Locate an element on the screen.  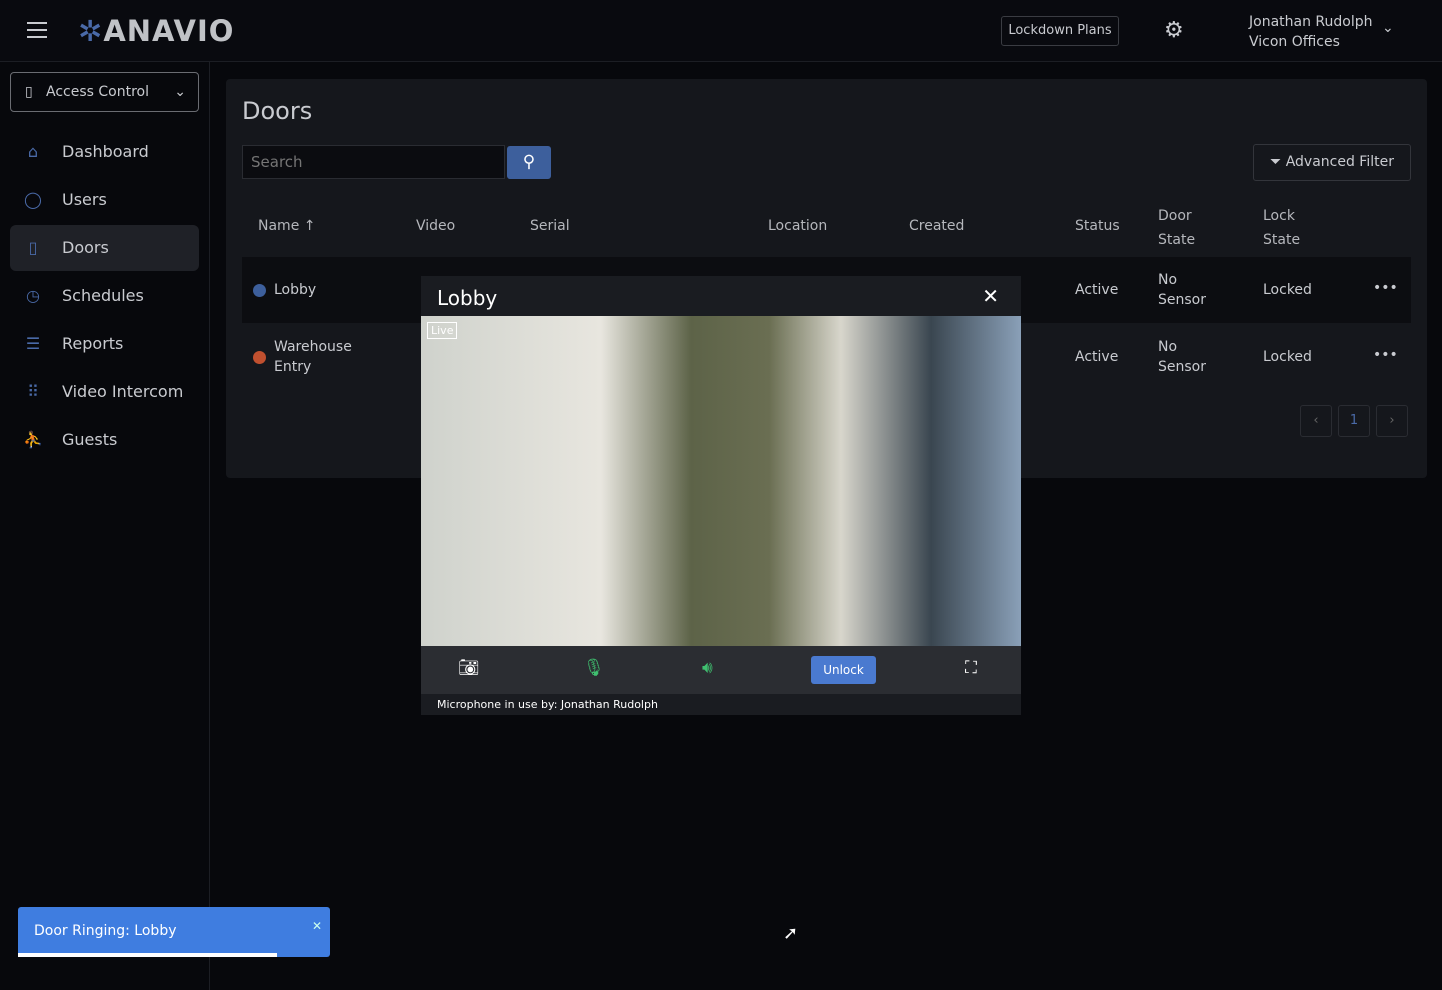
toast-notification: Door Ringing: Lobby ✕ is located at coordinates (174, 932).